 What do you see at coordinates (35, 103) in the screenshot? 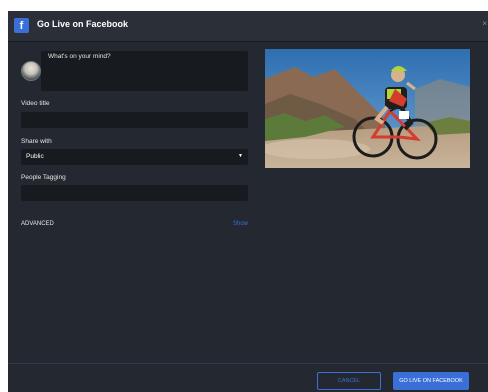
I see `video-title-label: Video title` at bounding box center [35, 103].